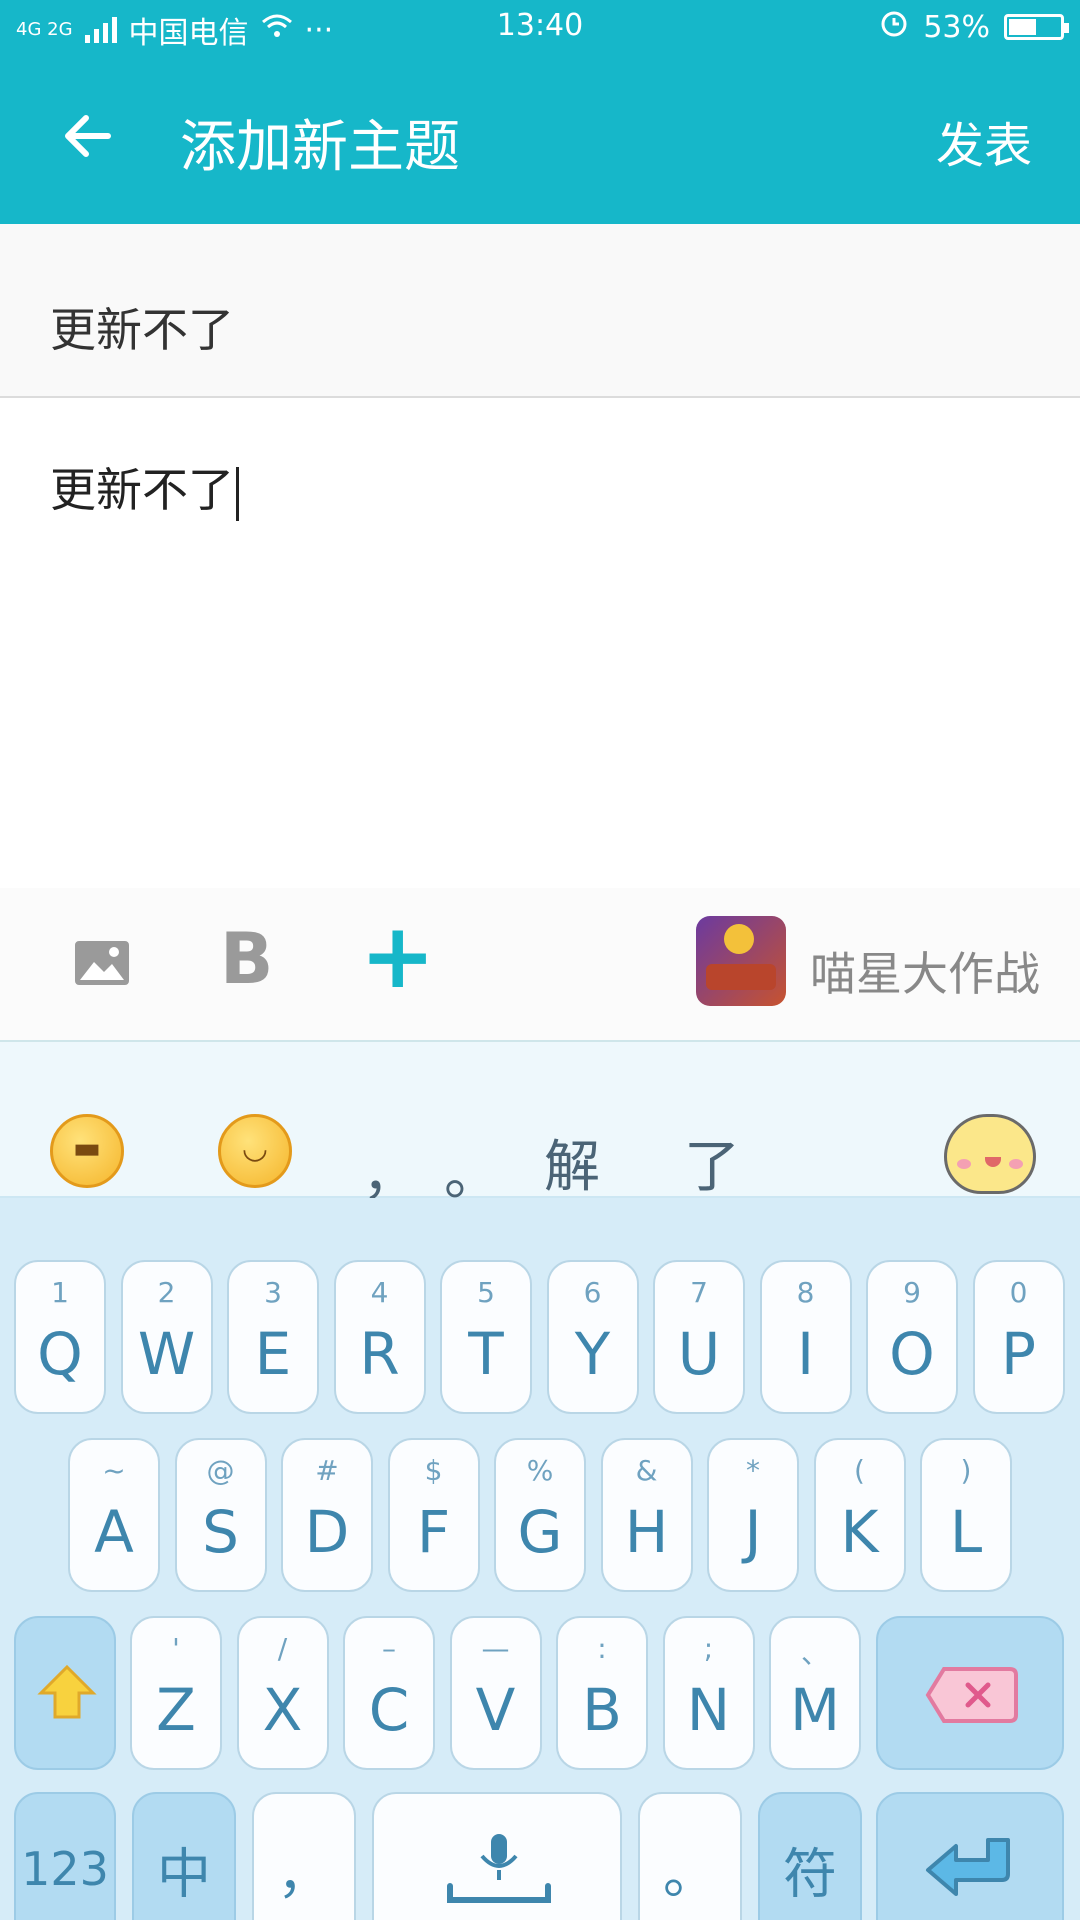 The height and width of the screenshot is (1920, 1080). Describe the element at coordinates (814, 1653) in the screenshot. I see `key-secondary-label: 、` at that location.